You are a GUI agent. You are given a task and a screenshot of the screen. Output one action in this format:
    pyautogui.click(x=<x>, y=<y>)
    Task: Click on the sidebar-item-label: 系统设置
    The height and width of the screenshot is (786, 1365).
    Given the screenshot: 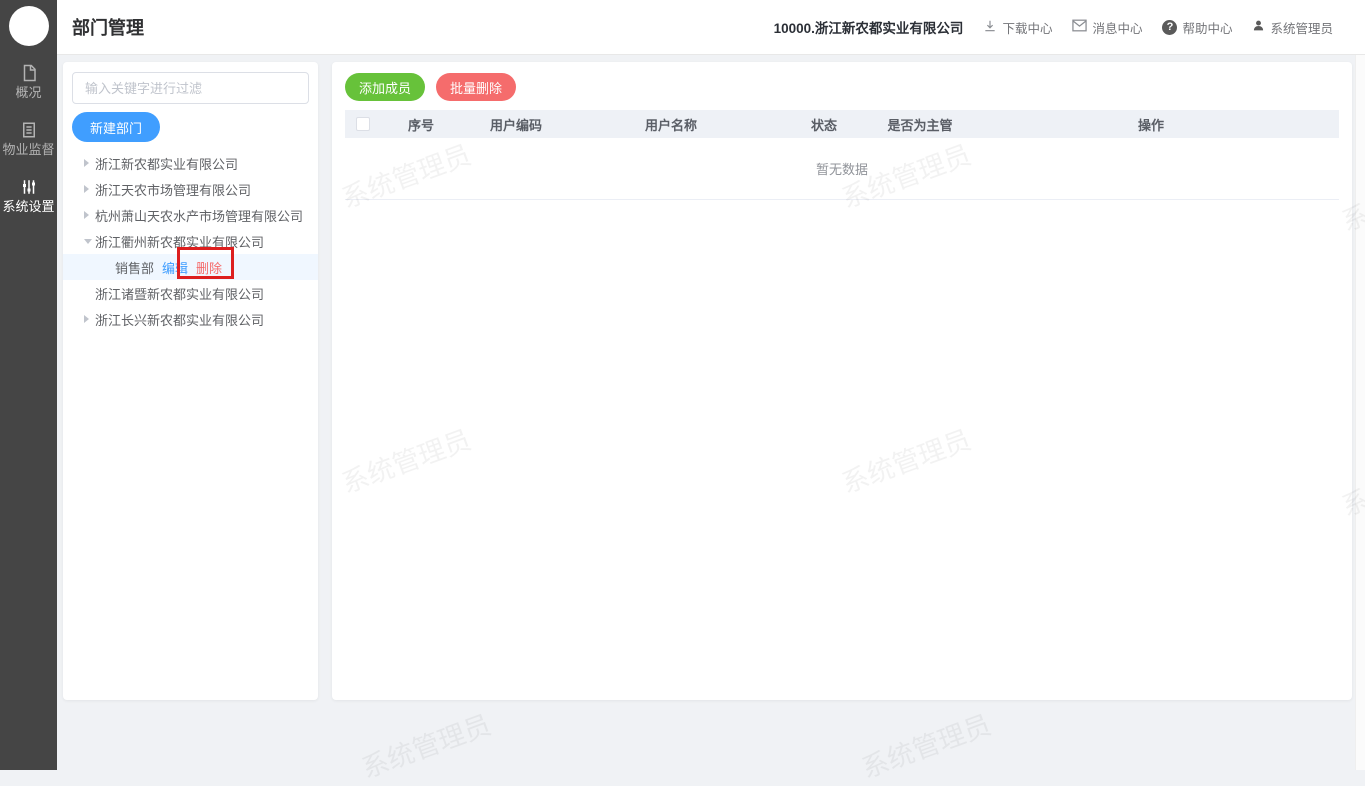 What is the action you would take?
    pyautogui.click(x=28, y=206)
    